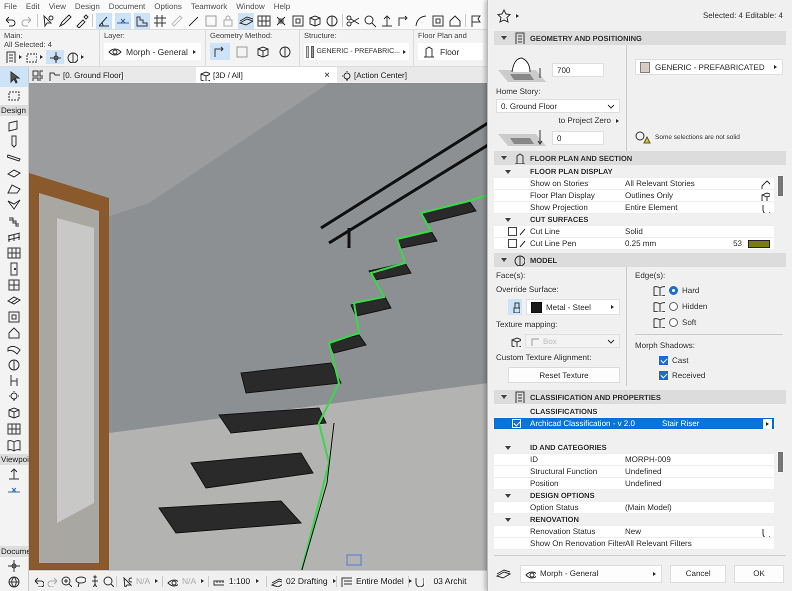 This screenshot has width=792, height=591. What do you see at coordinates (82, 21) in the screenshot?
I see `eyedropper-icon` at bounding box center [82, 21].